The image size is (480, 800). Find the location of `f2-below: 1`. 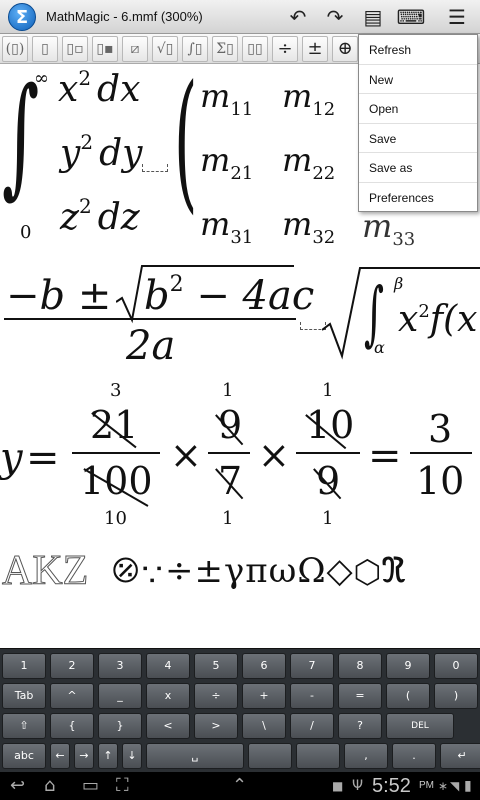

f2-below: 1 is located at coordinates (228, 518).